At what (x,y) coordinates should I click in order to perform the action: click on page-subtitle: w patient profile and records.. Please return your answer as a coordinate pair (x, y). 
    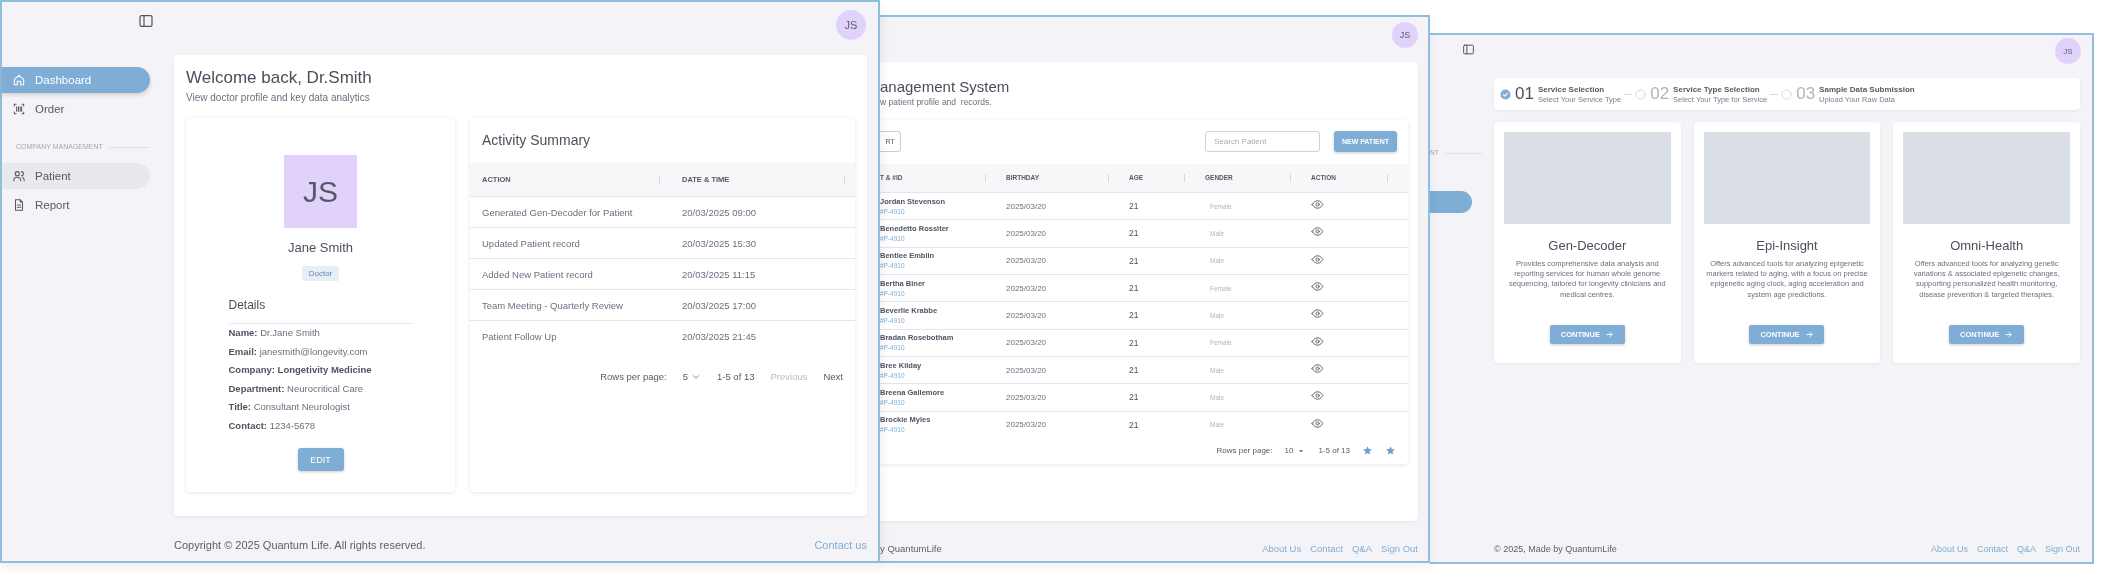
    Looking at the image, I should click on (936, 102).